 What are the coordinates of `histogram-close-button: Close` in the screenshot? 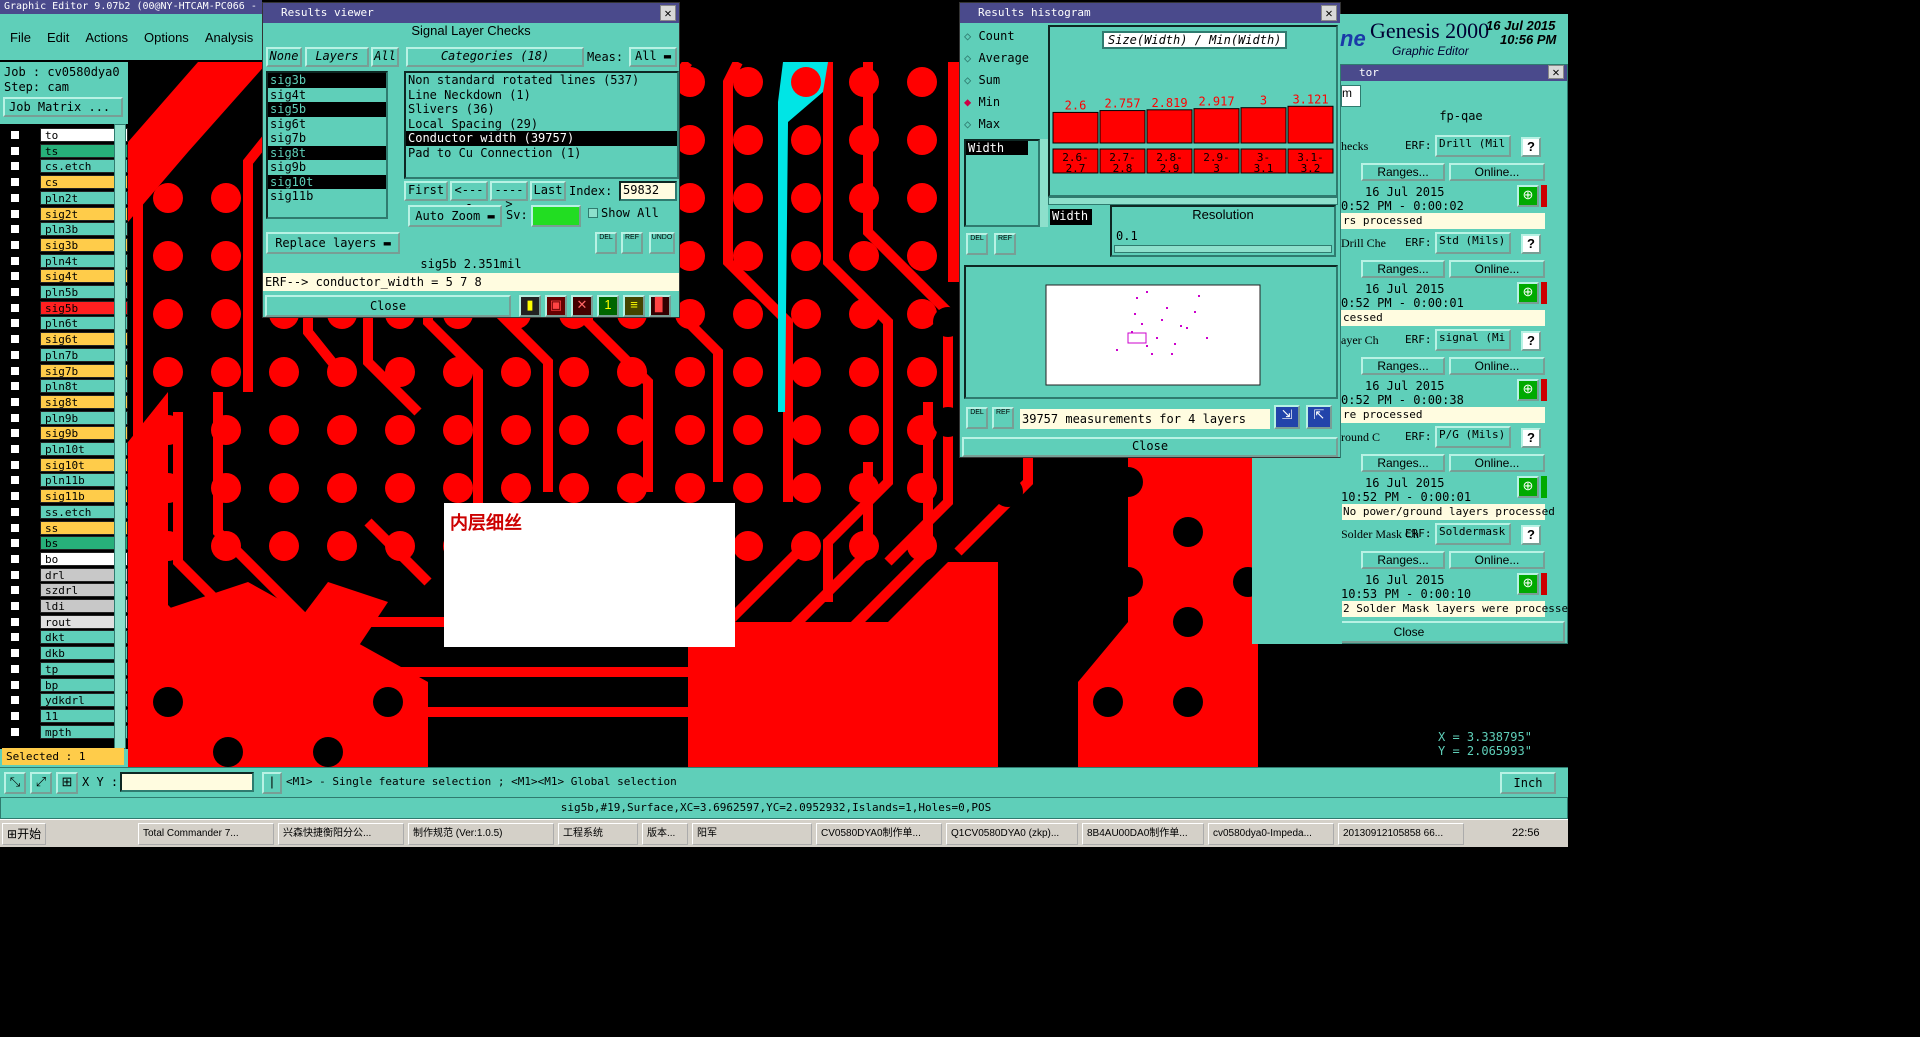 It's located at (1150, 447).